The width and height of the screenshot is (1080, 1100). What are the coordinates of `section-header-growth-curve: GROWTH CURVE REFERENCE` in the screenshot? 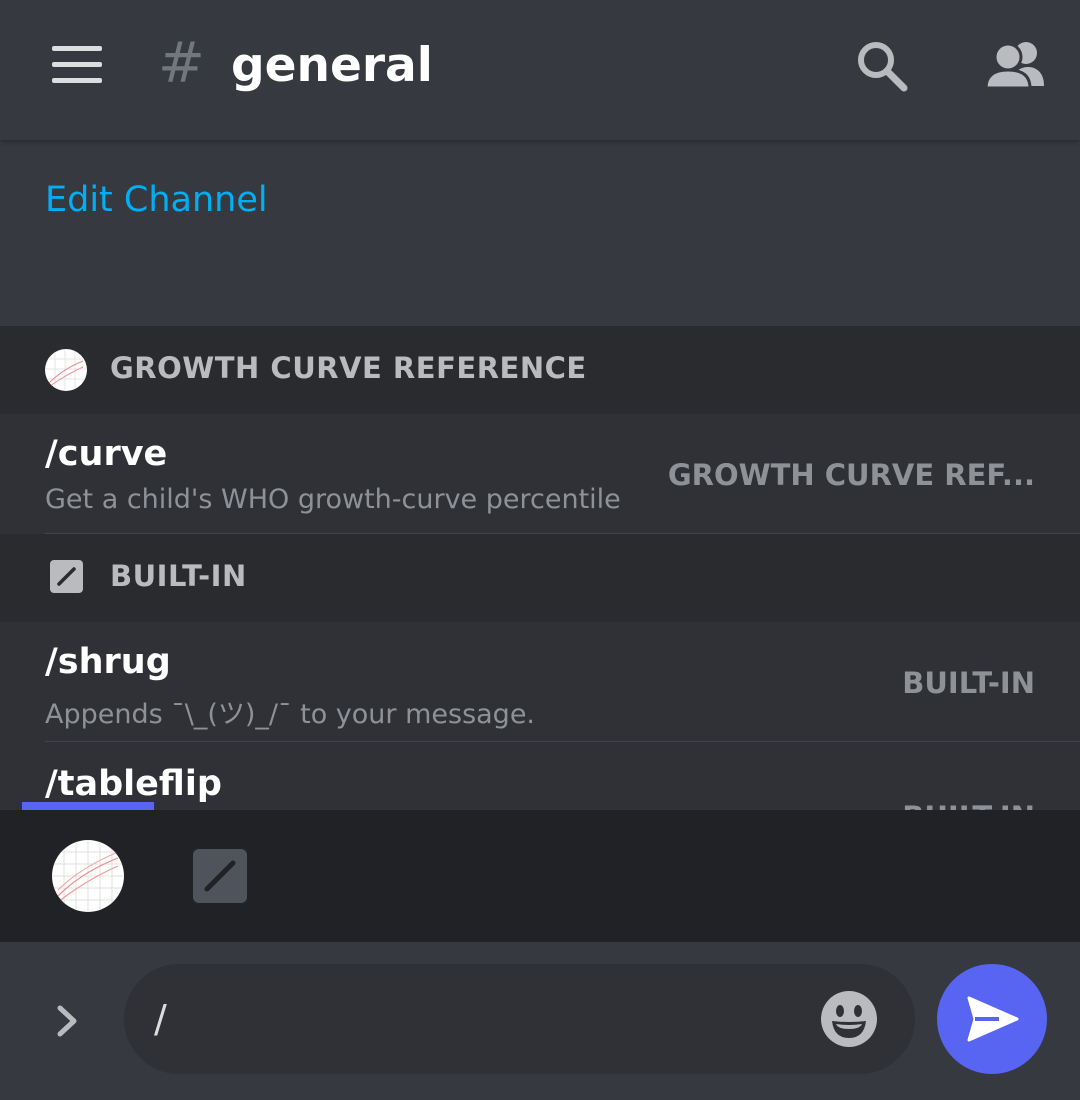 It's located at (540, 370).